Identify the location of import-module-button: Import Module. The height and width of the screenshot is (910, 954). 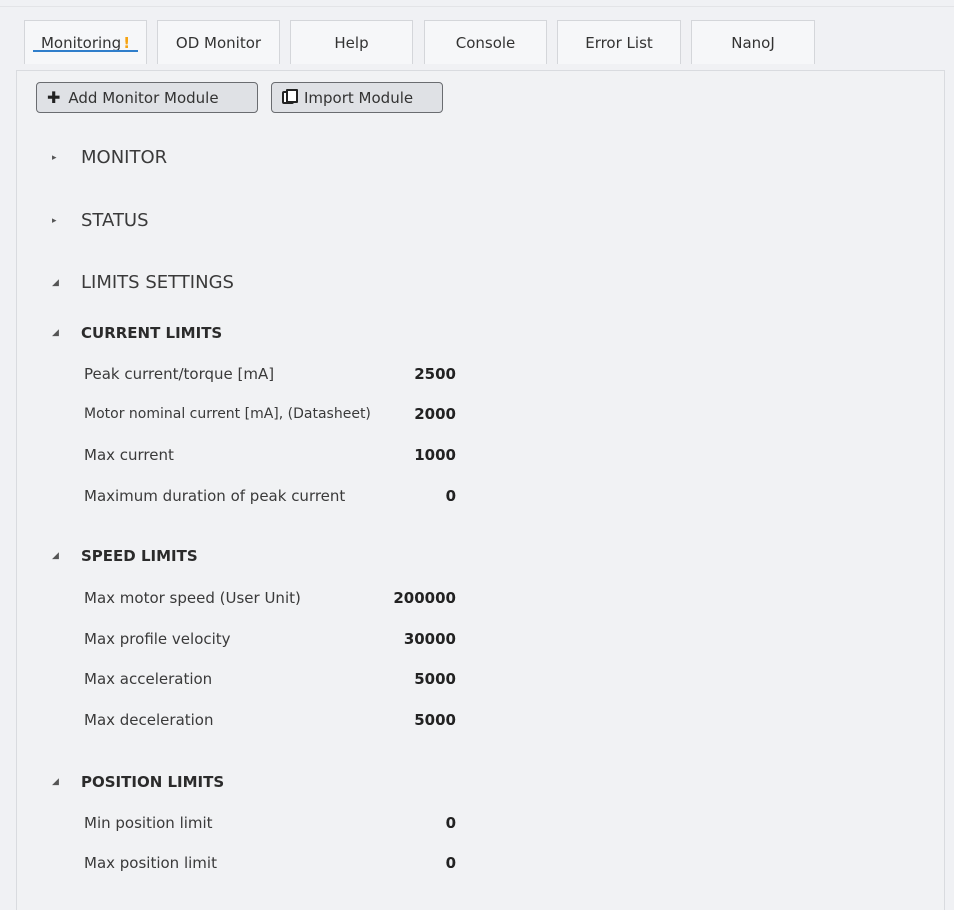
(357, 97).